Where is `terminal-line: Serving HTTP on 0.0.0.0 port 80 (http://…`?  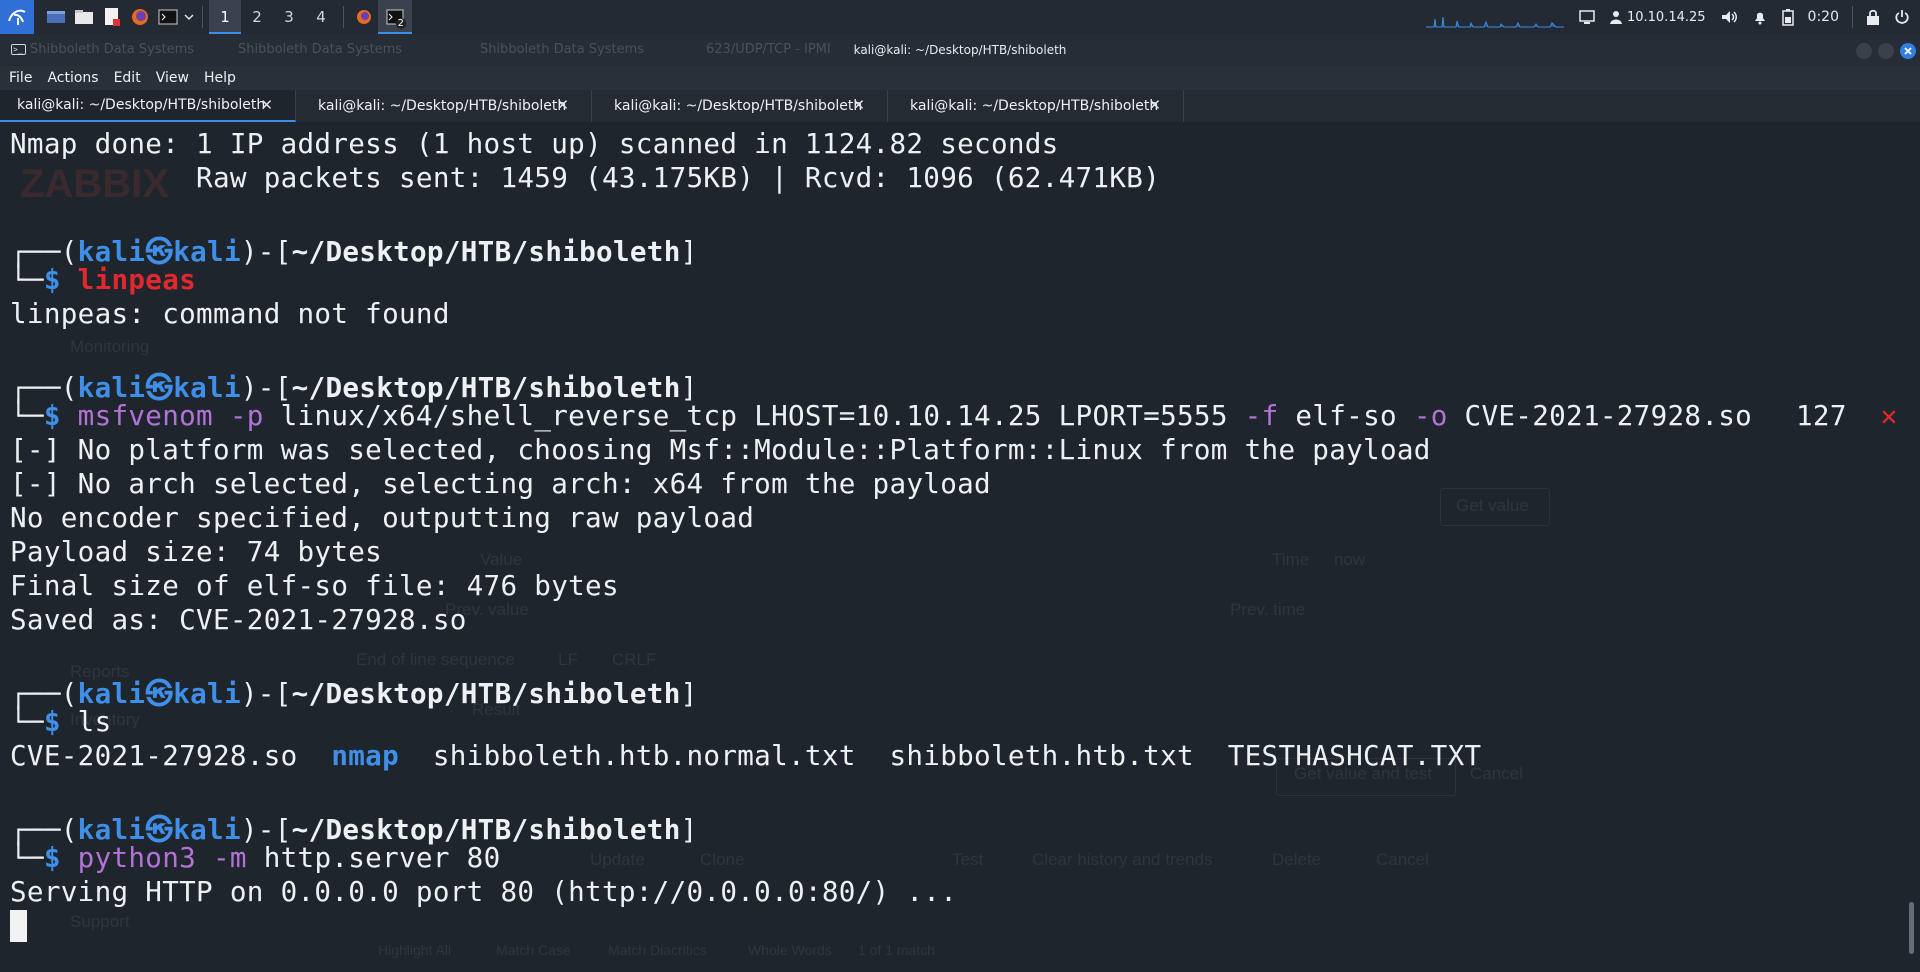 terminal-line: Serving HTTP on 0.0.0.0 port 80 (http://… is located at coordinates (484, 891).